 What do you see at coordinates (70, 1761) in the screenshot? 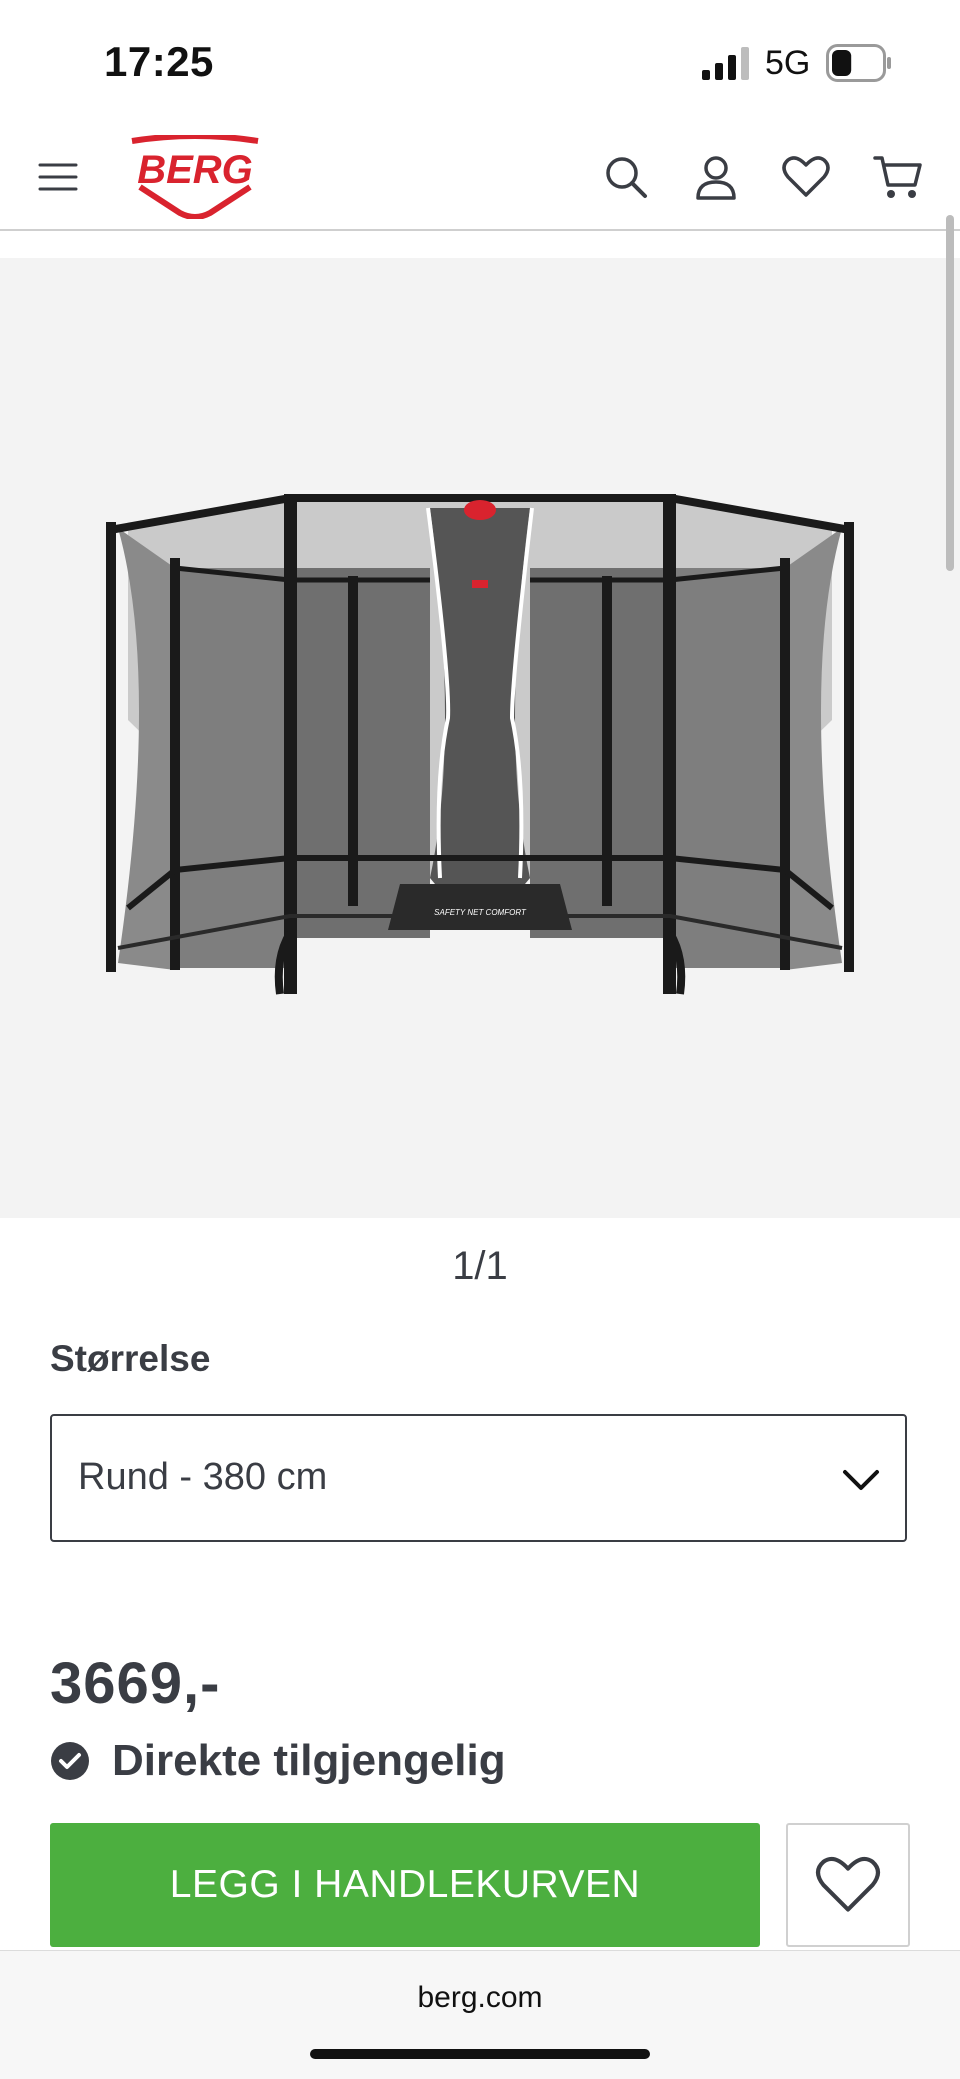
I see `check-circle-icon` at bounding box center [70, 1761].